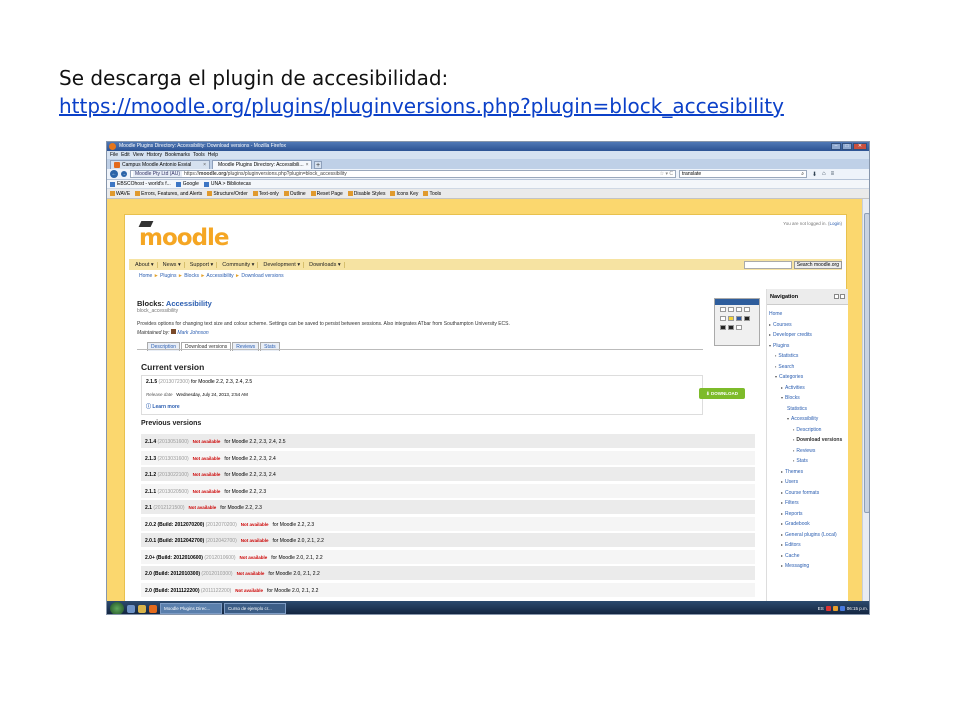 The image size is (960, 720). What do you see at coordinates (805, 451) in the screenshot?
I see `nav-item-reviews: ▪ Reviews` at bounding box center [805, 451].